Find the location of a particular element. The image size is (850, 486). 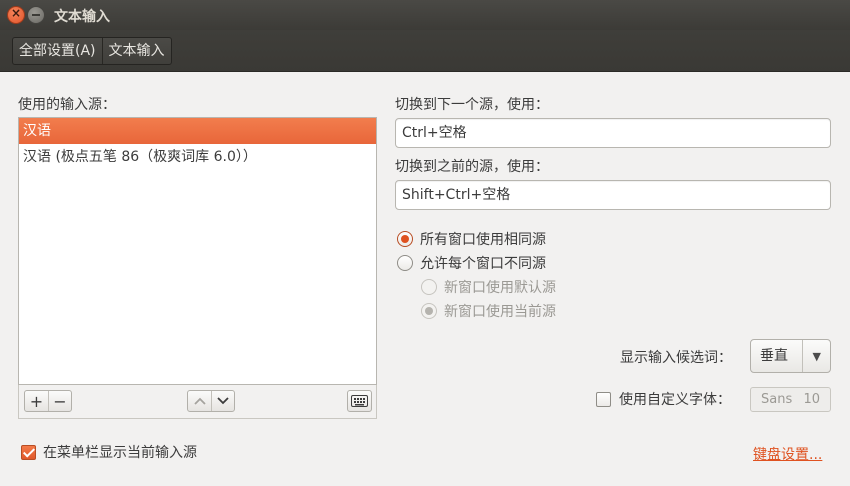

chevron-up-icon is located at coordinates (199, 401).